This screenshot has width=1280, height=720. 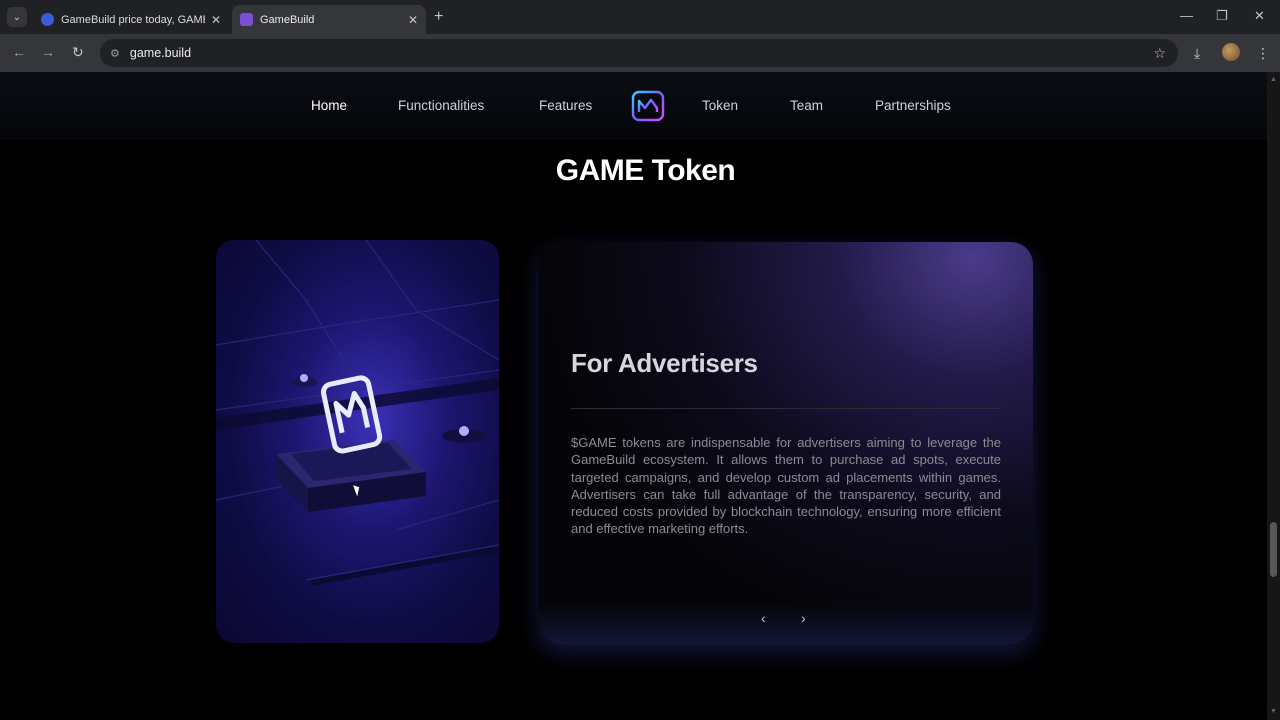 I want to click on minimize-icon: —, so click(x=1186, y=15).